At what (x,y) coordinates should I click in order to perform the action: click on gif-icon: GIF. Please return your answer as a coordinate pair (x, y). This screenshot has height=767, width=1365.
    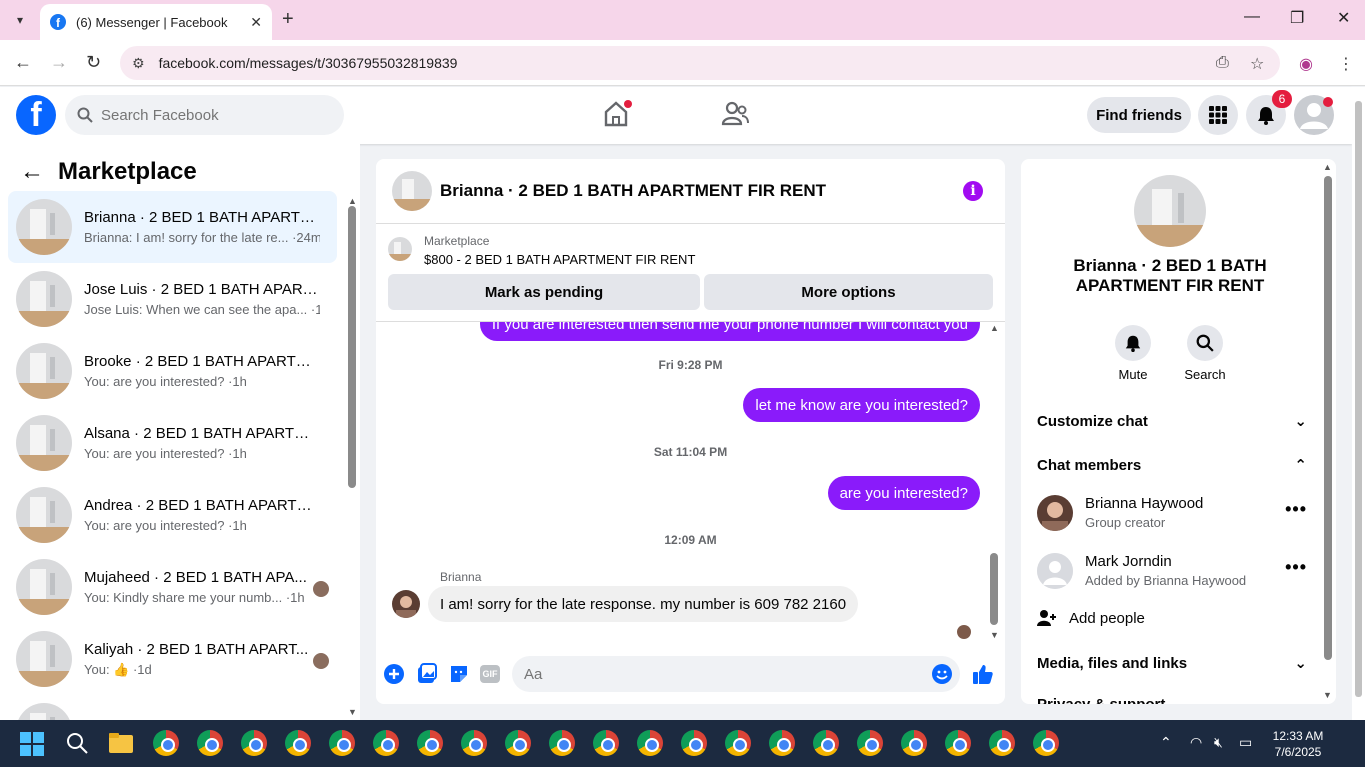
    Looking at the image, I should click on (490, 674).